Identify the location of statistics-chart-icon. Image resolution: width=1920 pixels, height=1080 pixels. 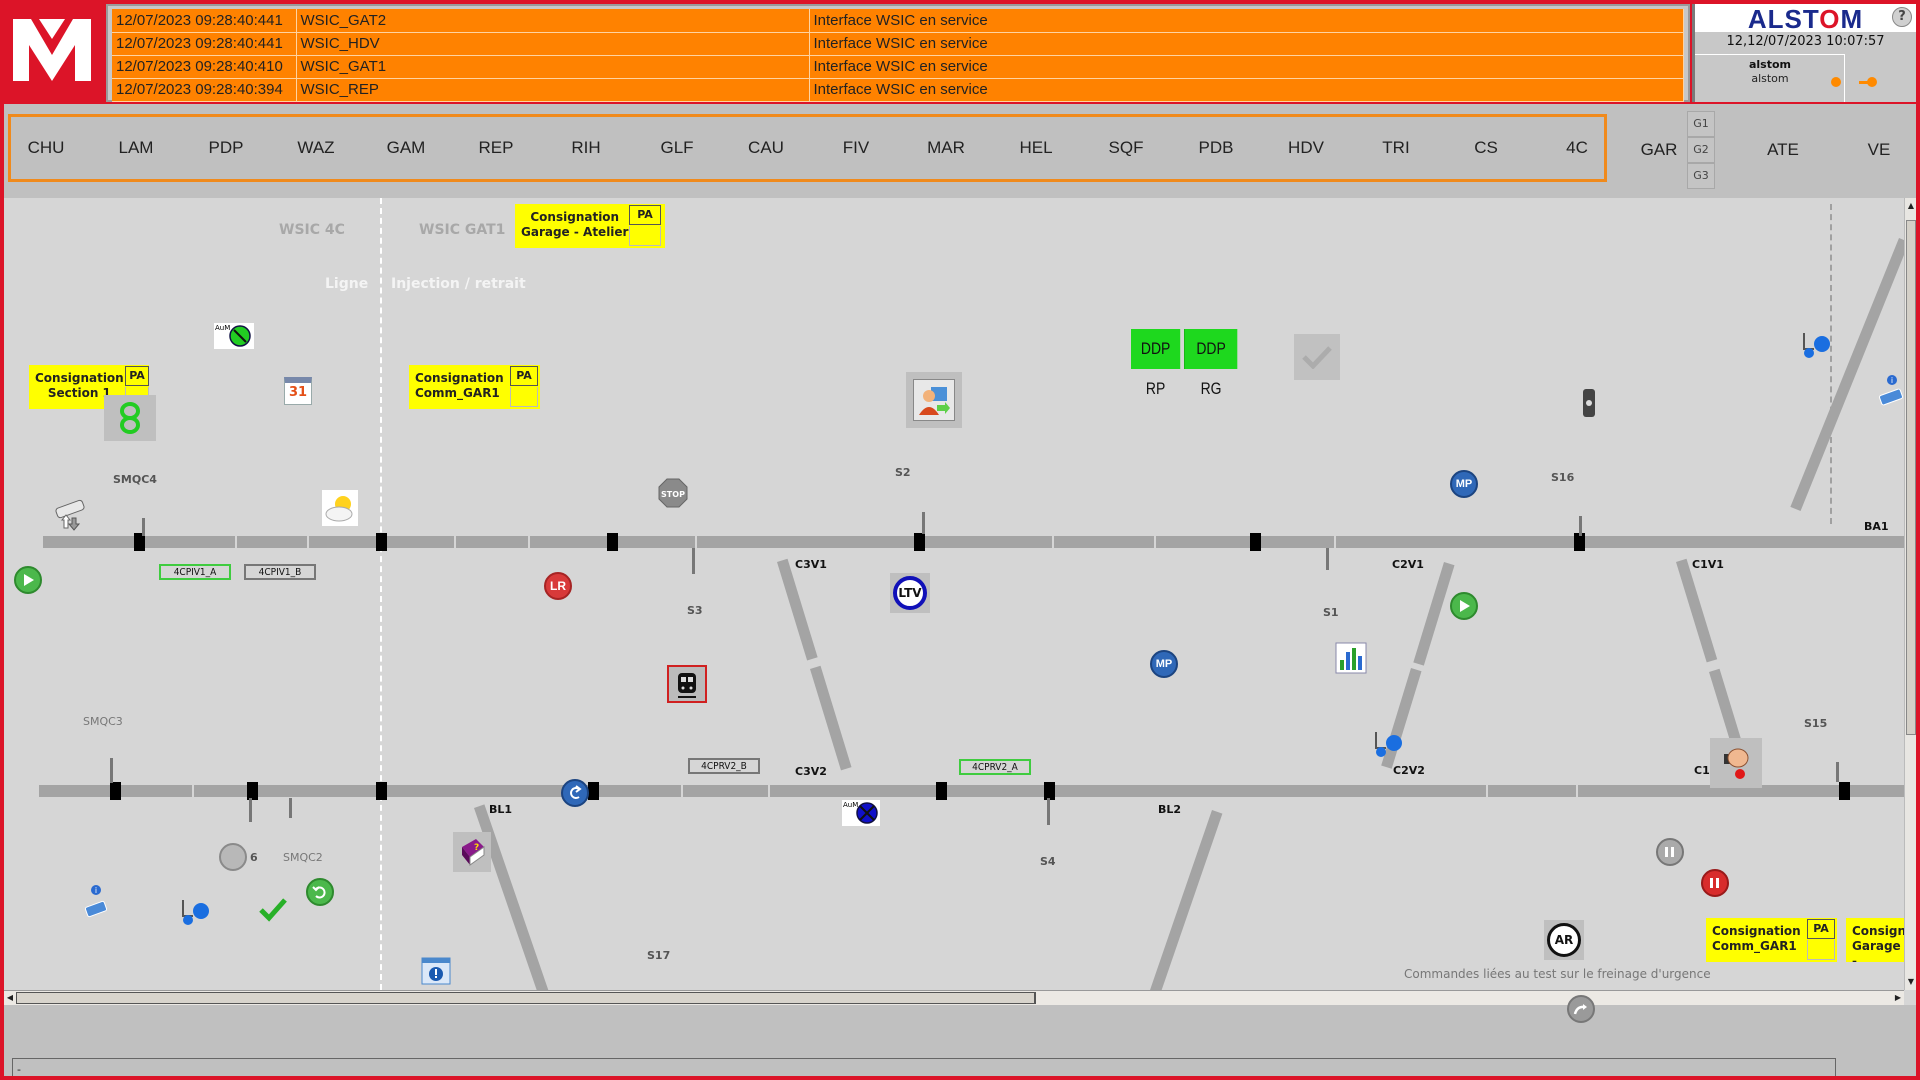
(1351, 658).